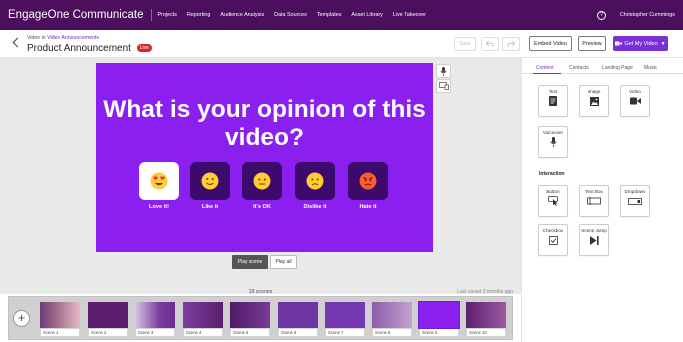 This screenshot has height=342, width=683. I want to click on redo-icon, so click(511, 44).